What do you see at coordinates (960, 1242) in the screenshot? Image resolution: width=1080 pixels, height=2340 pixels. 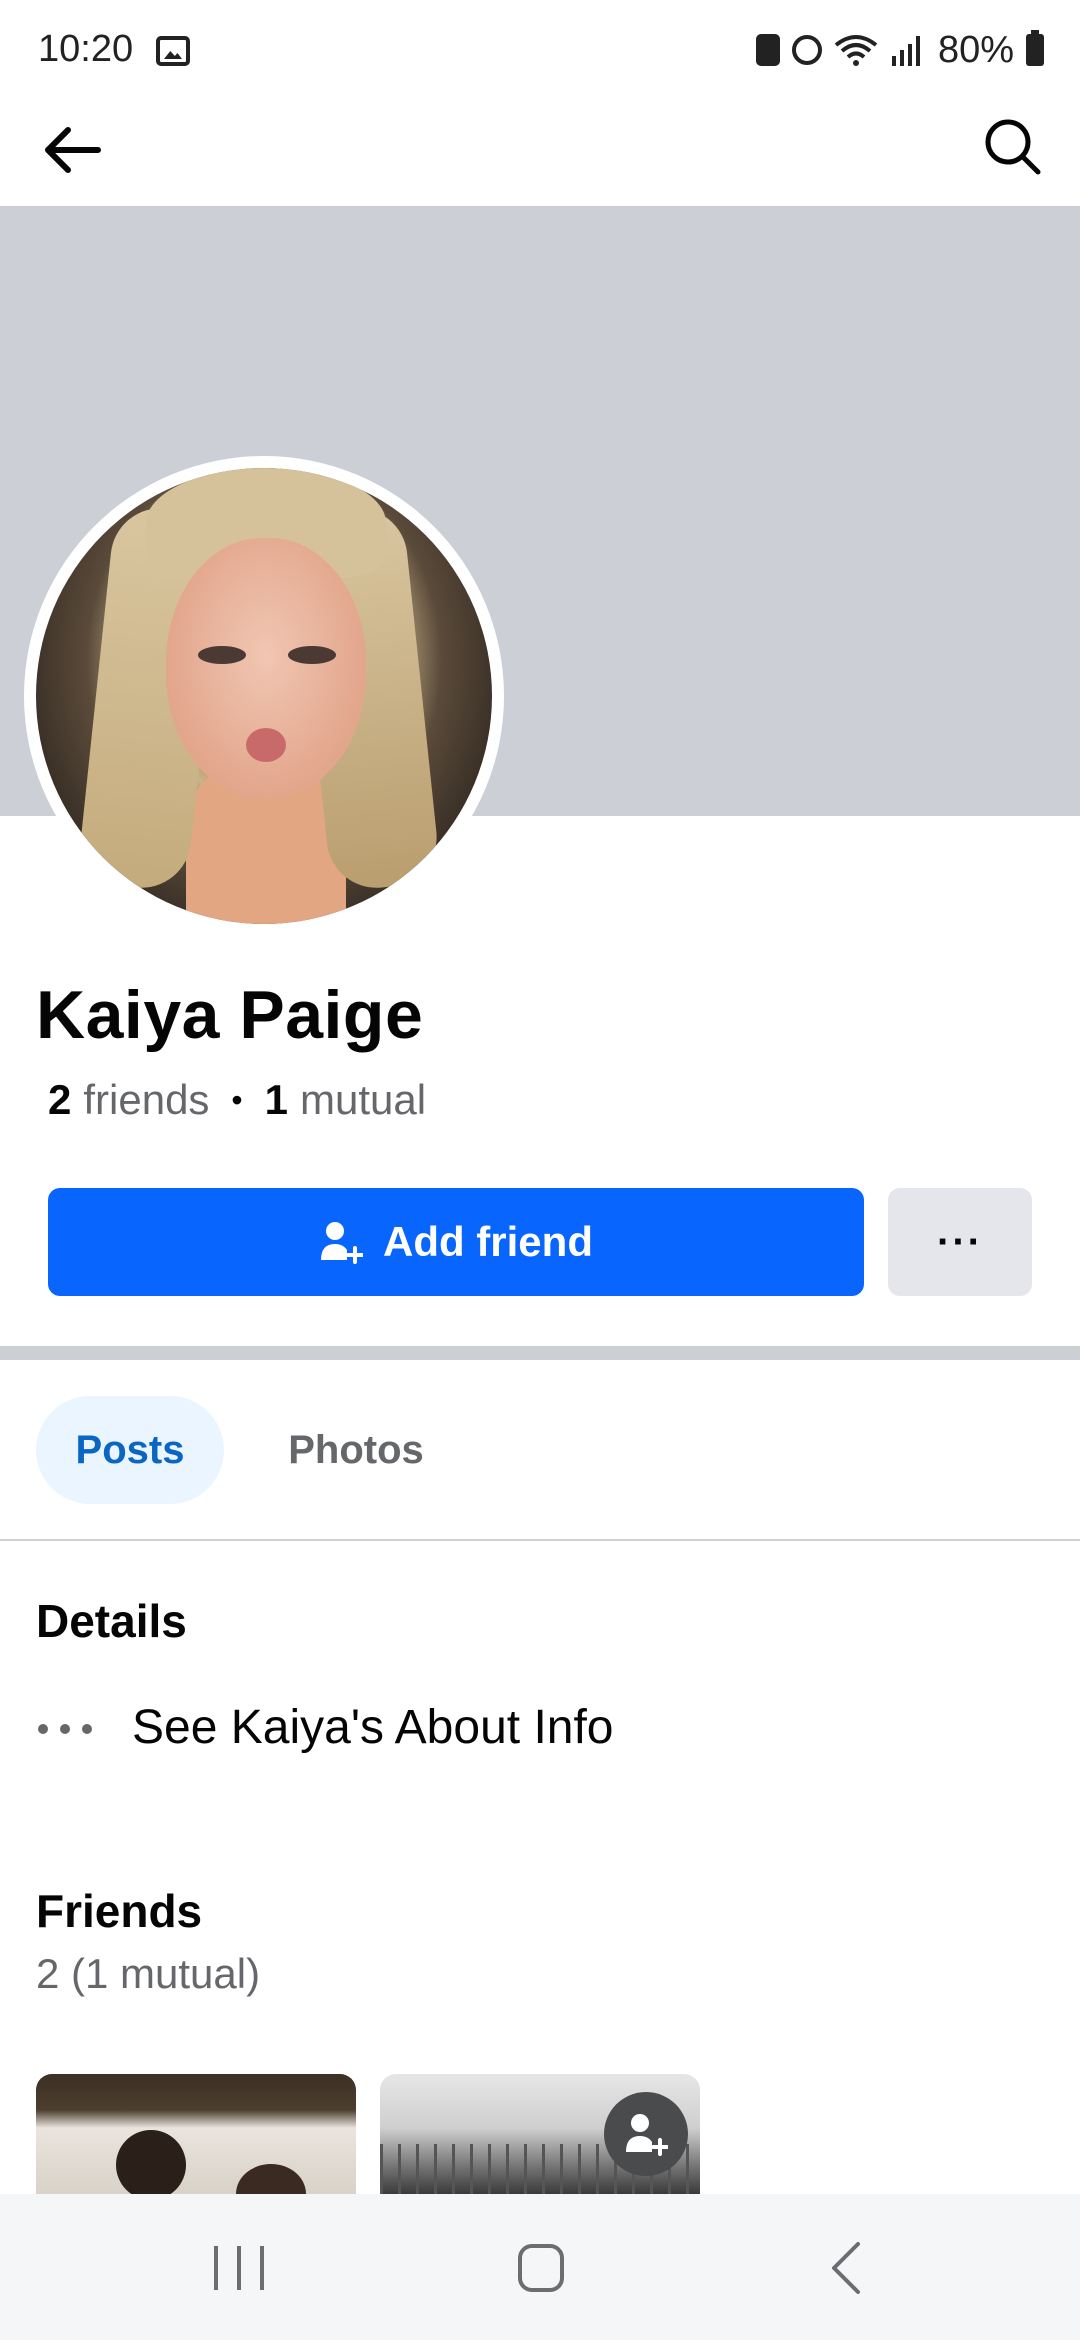 I see `more-options-button: ···` at bounding box center [960, 1242].